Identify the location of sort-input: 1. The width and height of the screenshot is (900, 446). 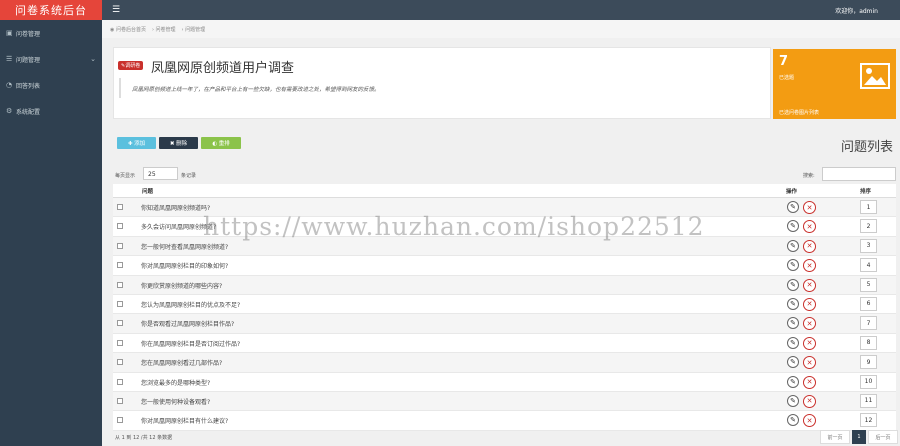
(868, 207).